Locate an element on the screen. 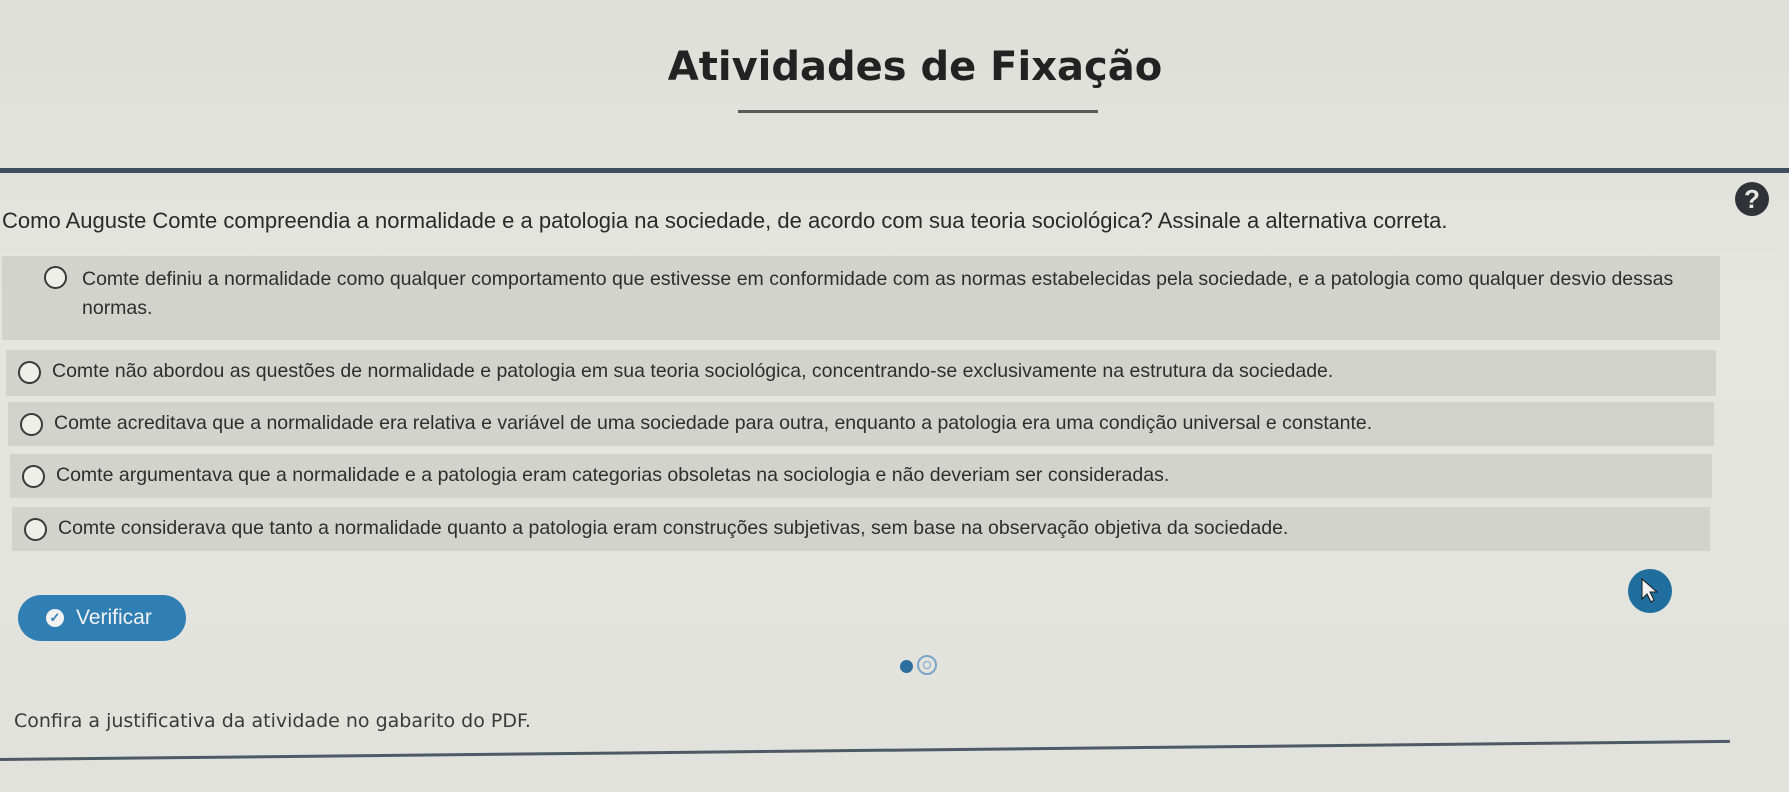 This screenshot has width=1789, height=792. title-underline is located at coordinates (918, 111).